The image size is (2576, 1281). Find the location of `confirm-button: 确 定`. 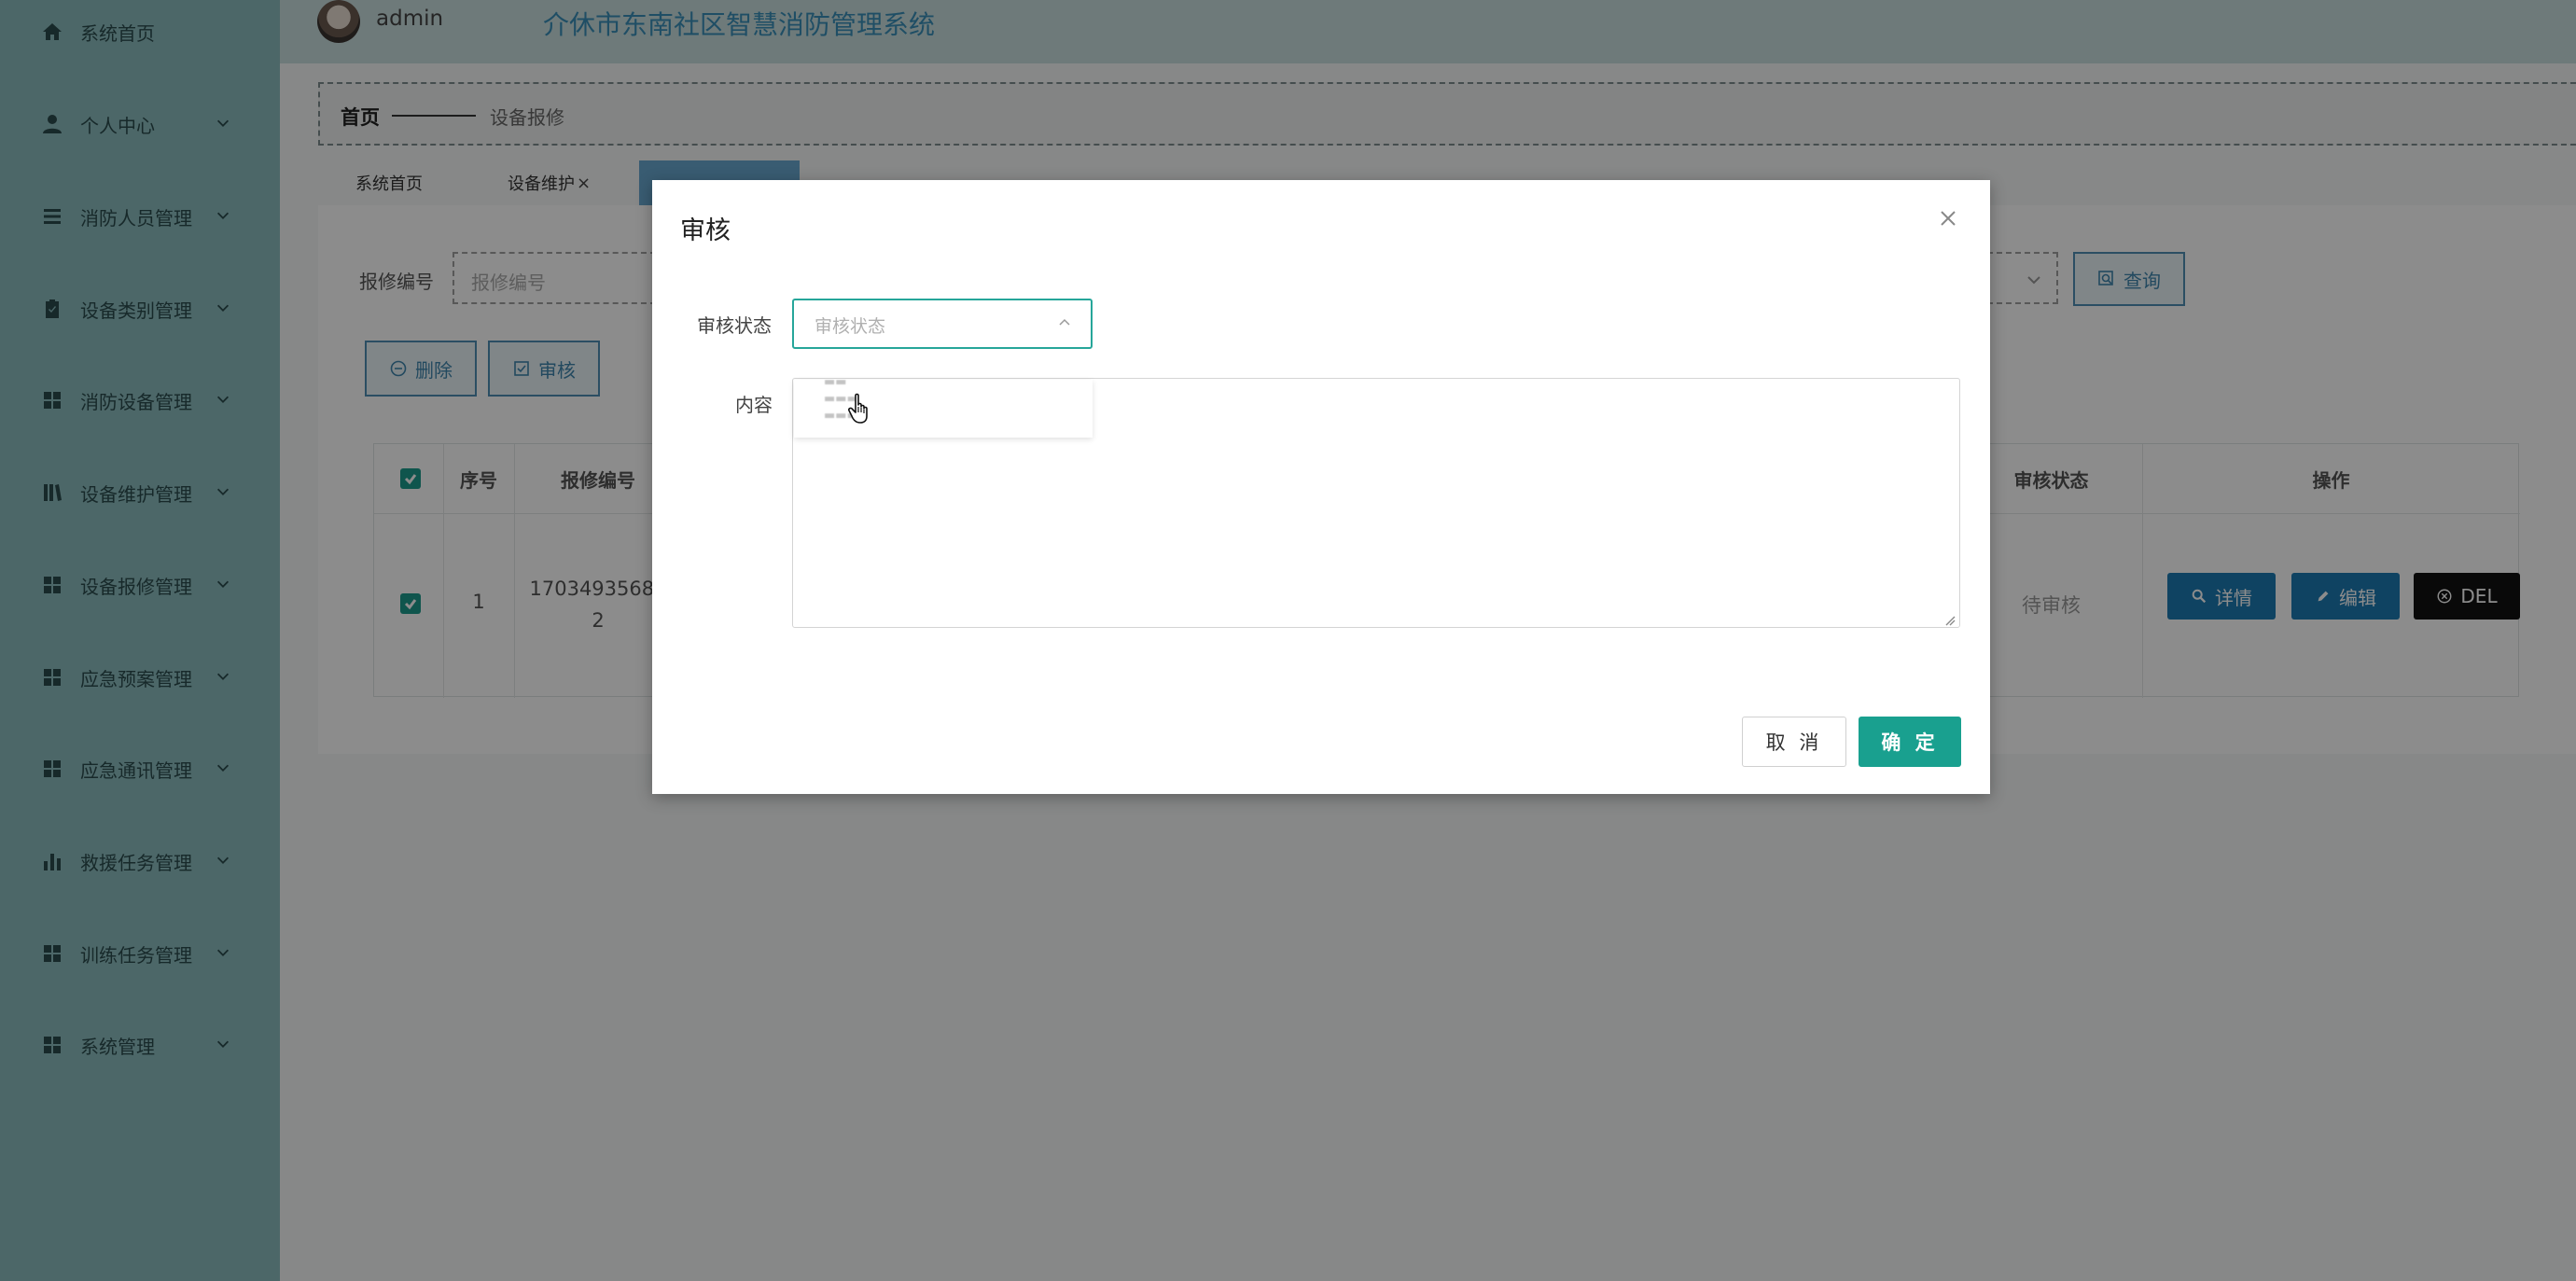

confirm-button: 确 定 is located at coordinates (1910, 742).